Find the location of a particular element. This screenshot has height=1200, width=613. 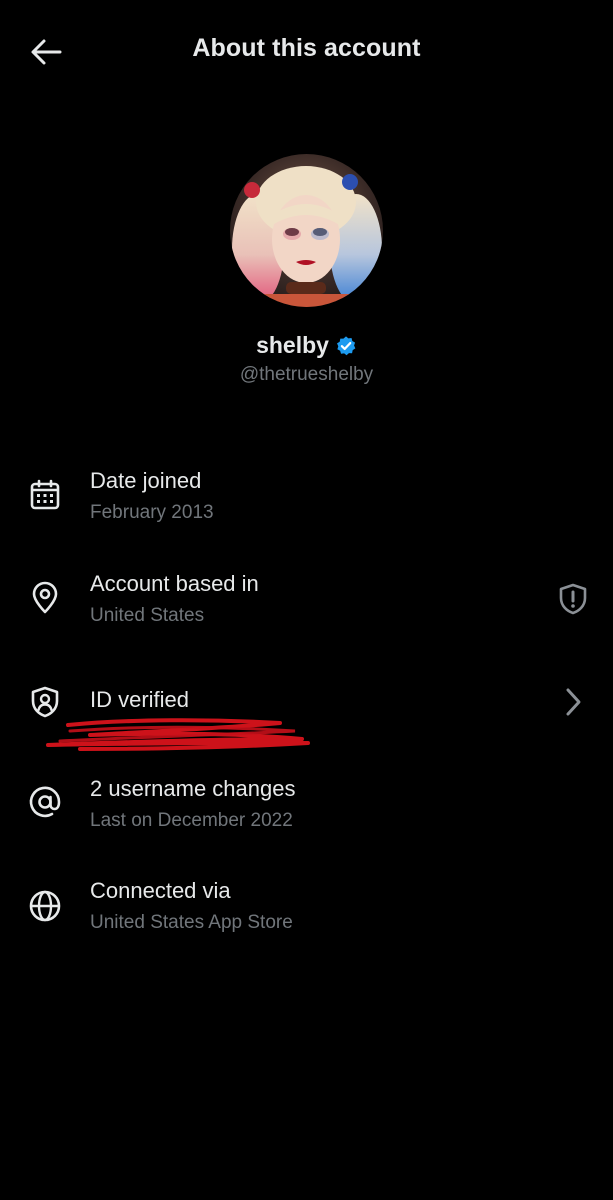

at-sign-icon is located at coordinates (45, 802).